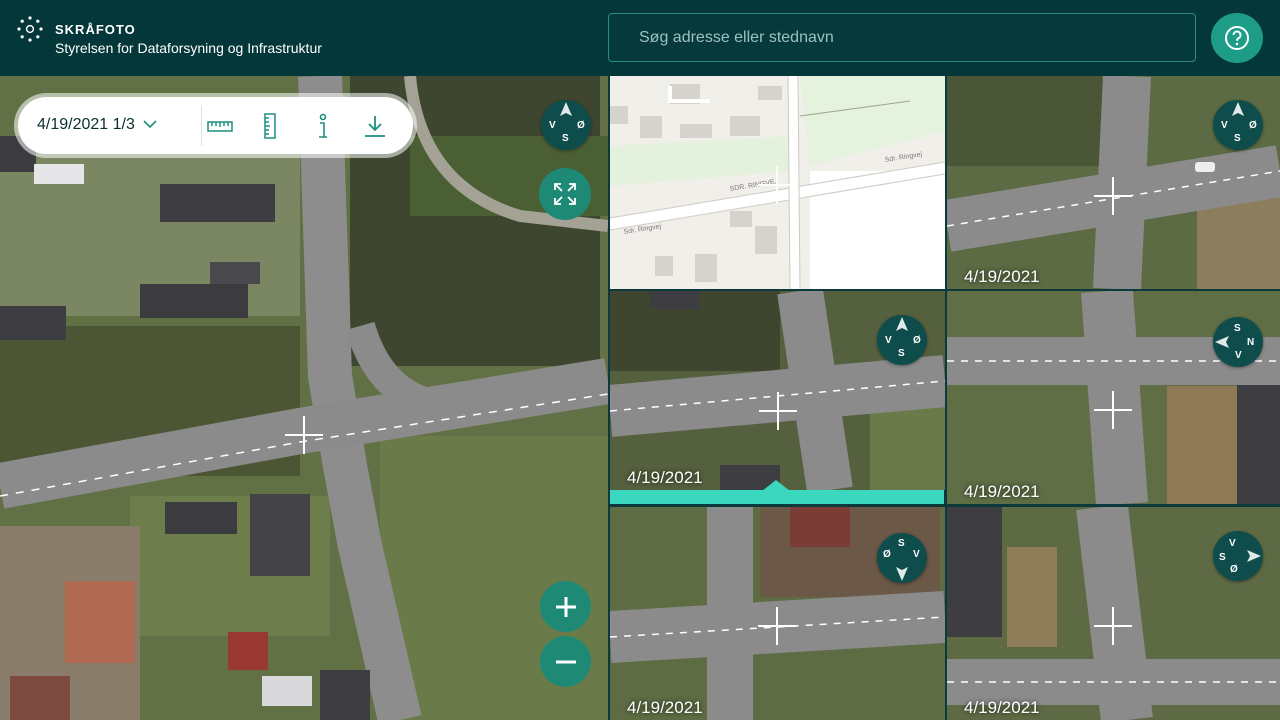  I want to click on measure-distance-button, so click(220, 126).